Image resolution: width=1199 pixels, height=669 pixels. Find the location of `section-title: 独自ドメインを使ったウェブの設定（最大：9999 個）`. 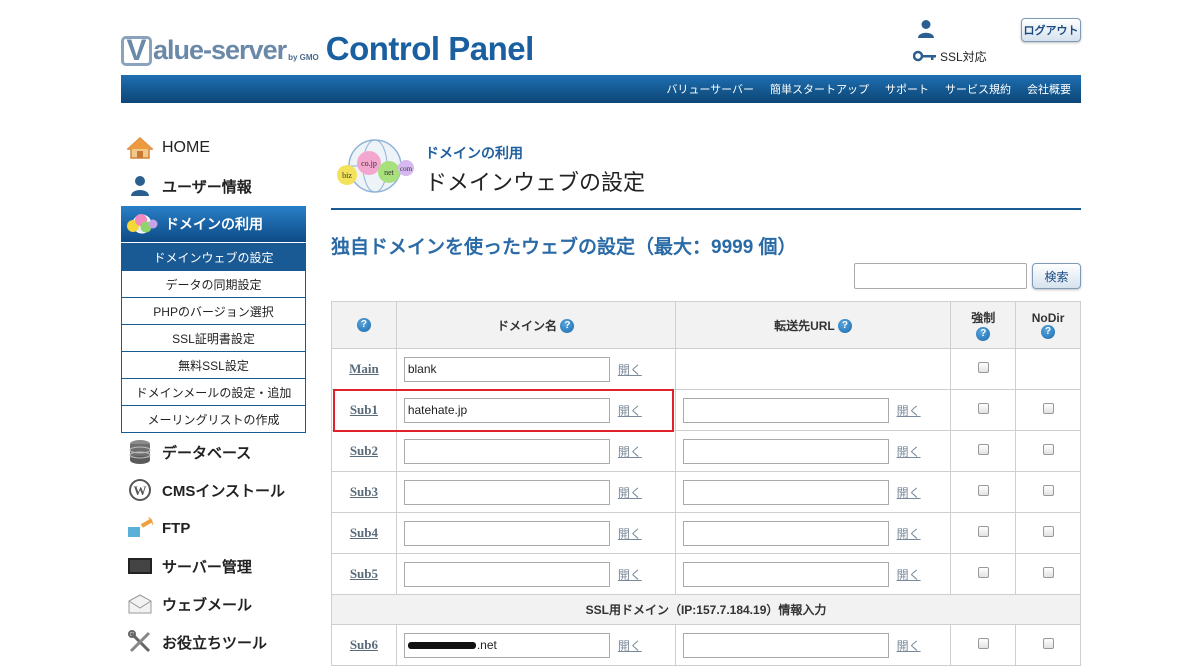

section-title: 独自ドメインを使ったウェブの設定（最大：9999 個） is located at coordinates (564, 247).